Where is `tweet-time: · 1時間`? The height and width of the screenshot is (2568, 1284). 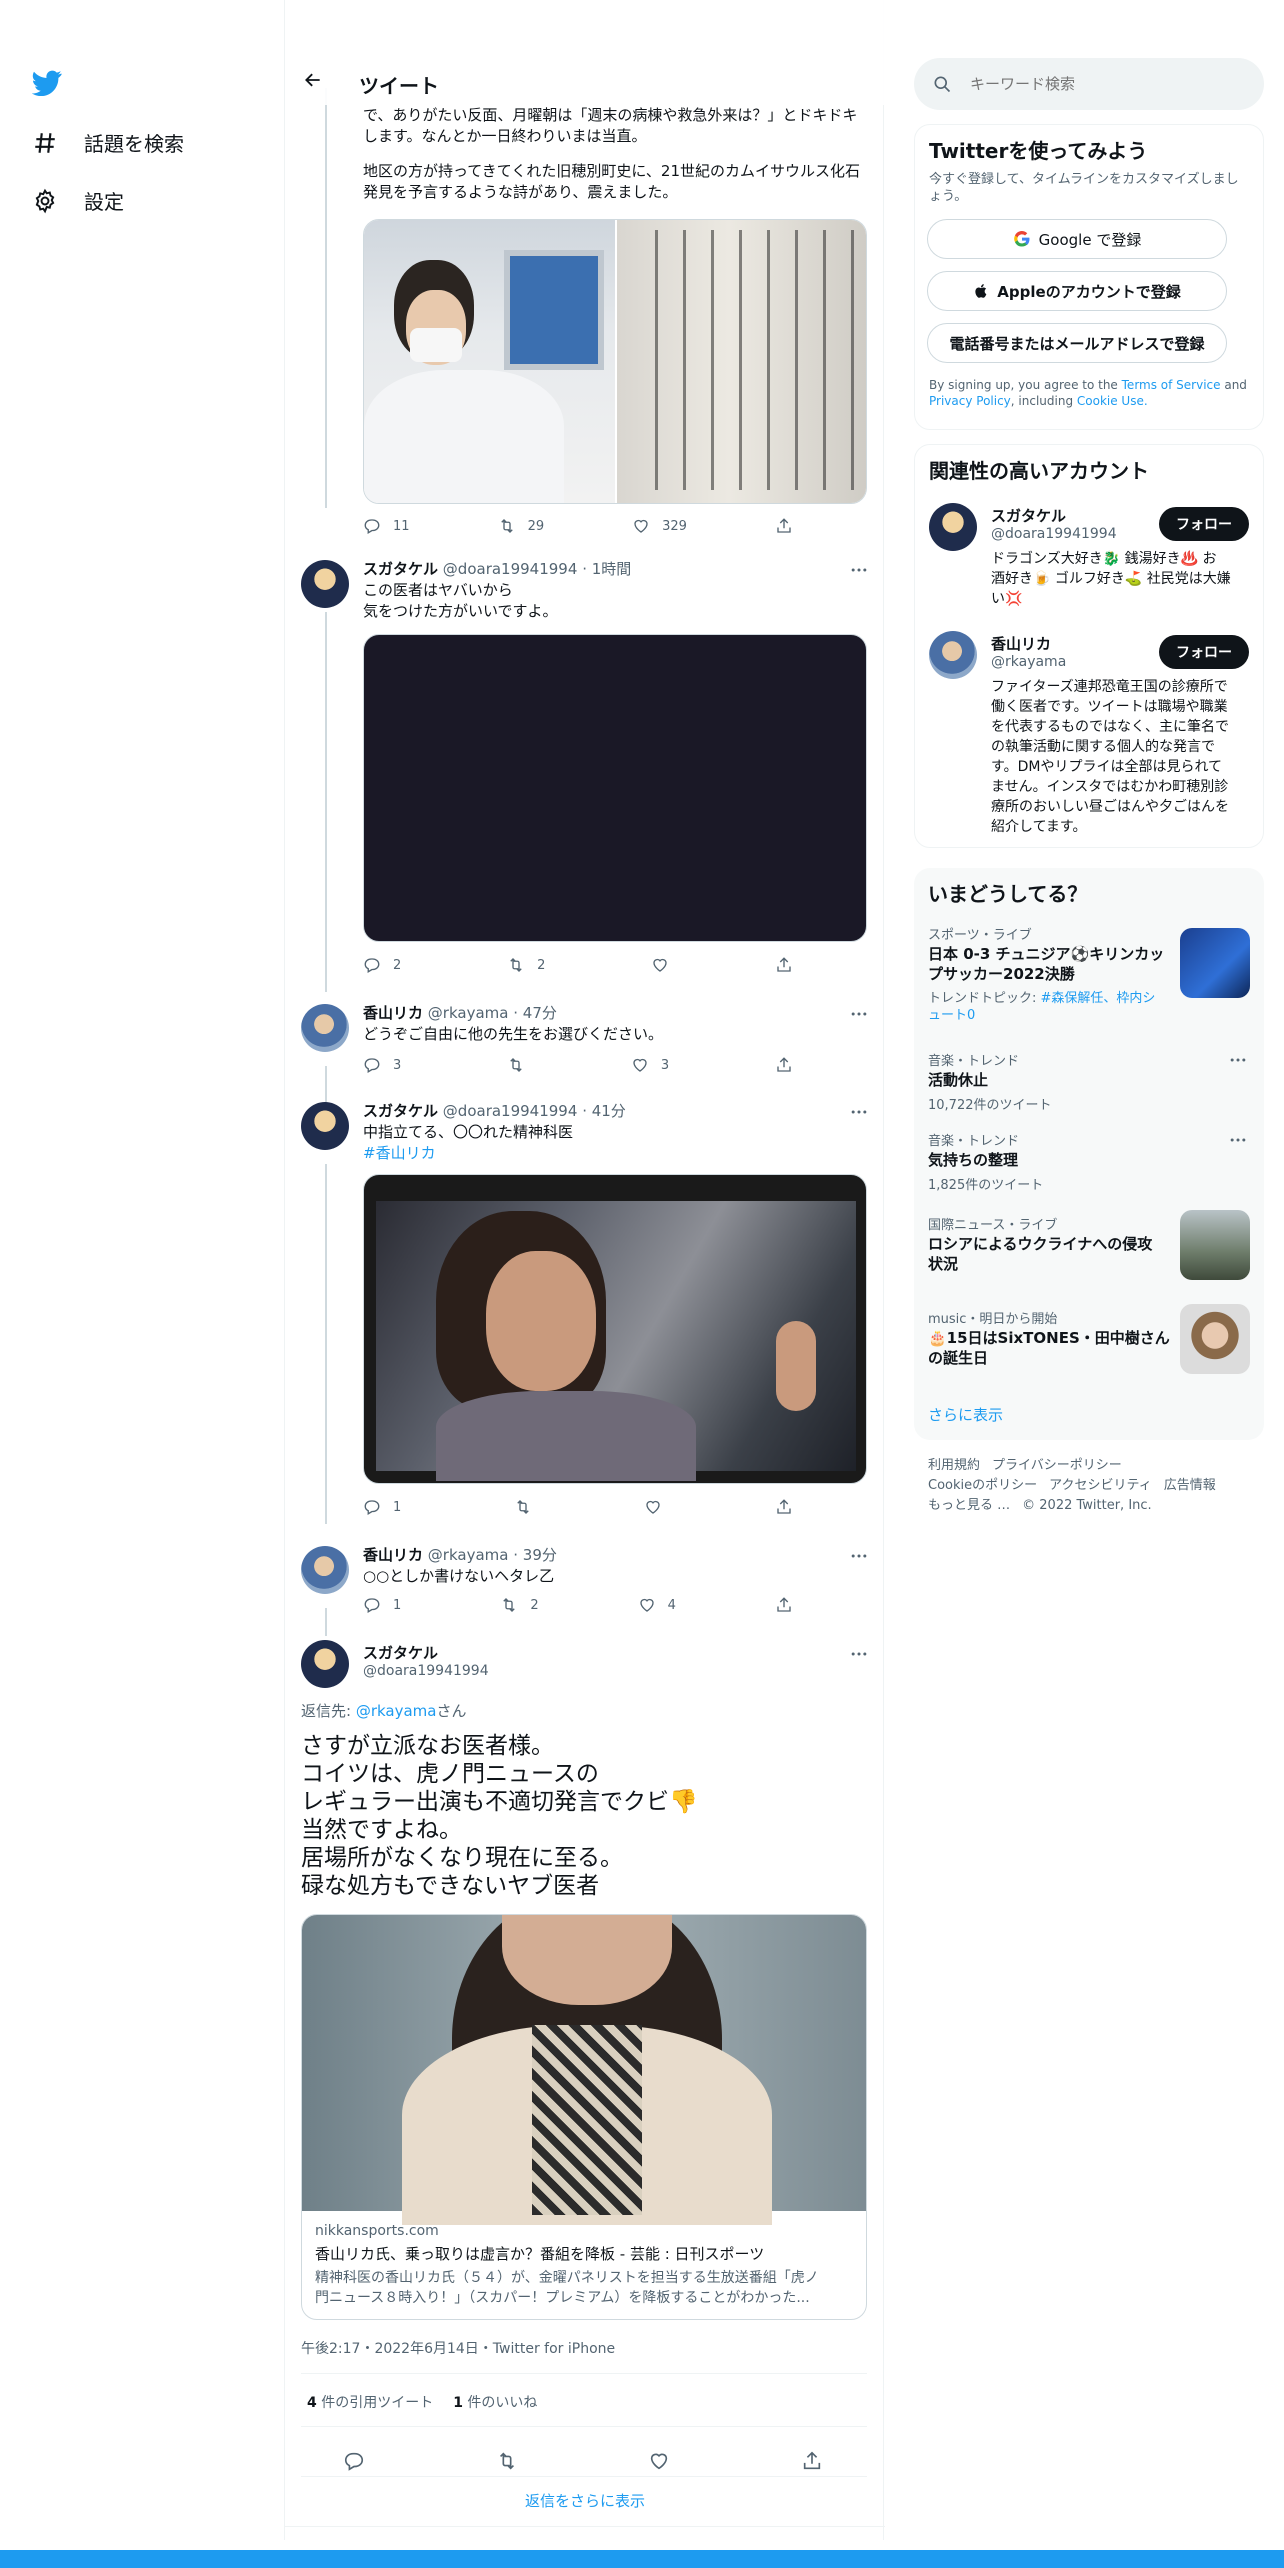 tweet-time: · 1時間 is located at coordinates (606, 569).